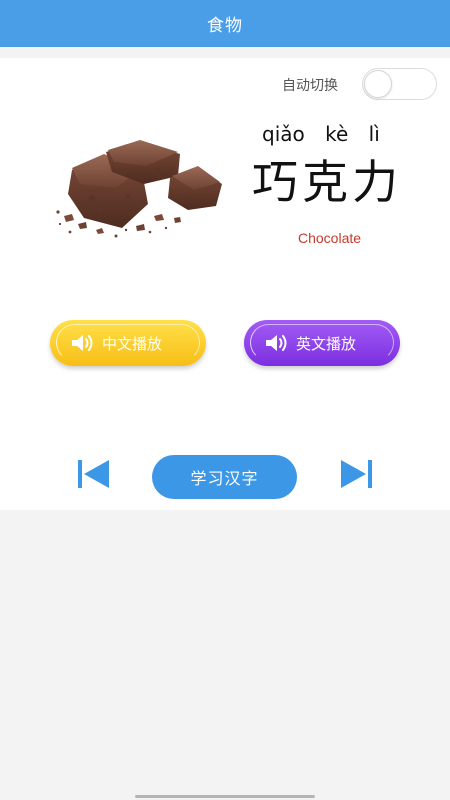  I want to click on skip-next-icon, so click(356, 474).